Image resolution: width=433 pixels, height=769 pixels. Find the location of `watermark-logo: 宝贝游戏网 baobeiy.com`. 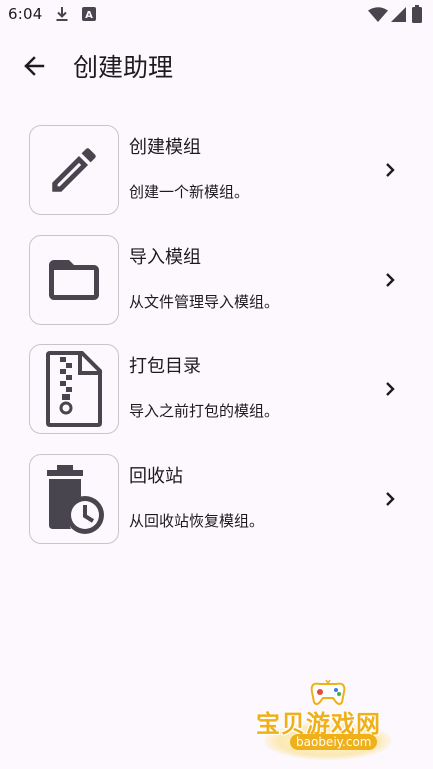

watermark-logo: 宝贝游戏网 baobeiy.com is located at coordinates (329, 721).